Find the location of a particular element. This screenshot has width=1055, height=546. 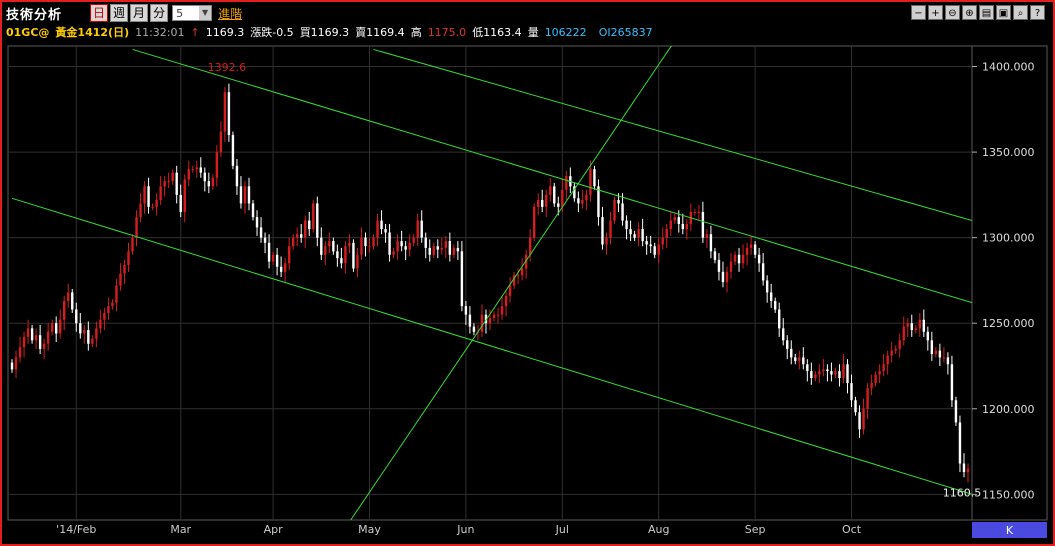

x-tick-label: May is located at coordinates (369, 529).